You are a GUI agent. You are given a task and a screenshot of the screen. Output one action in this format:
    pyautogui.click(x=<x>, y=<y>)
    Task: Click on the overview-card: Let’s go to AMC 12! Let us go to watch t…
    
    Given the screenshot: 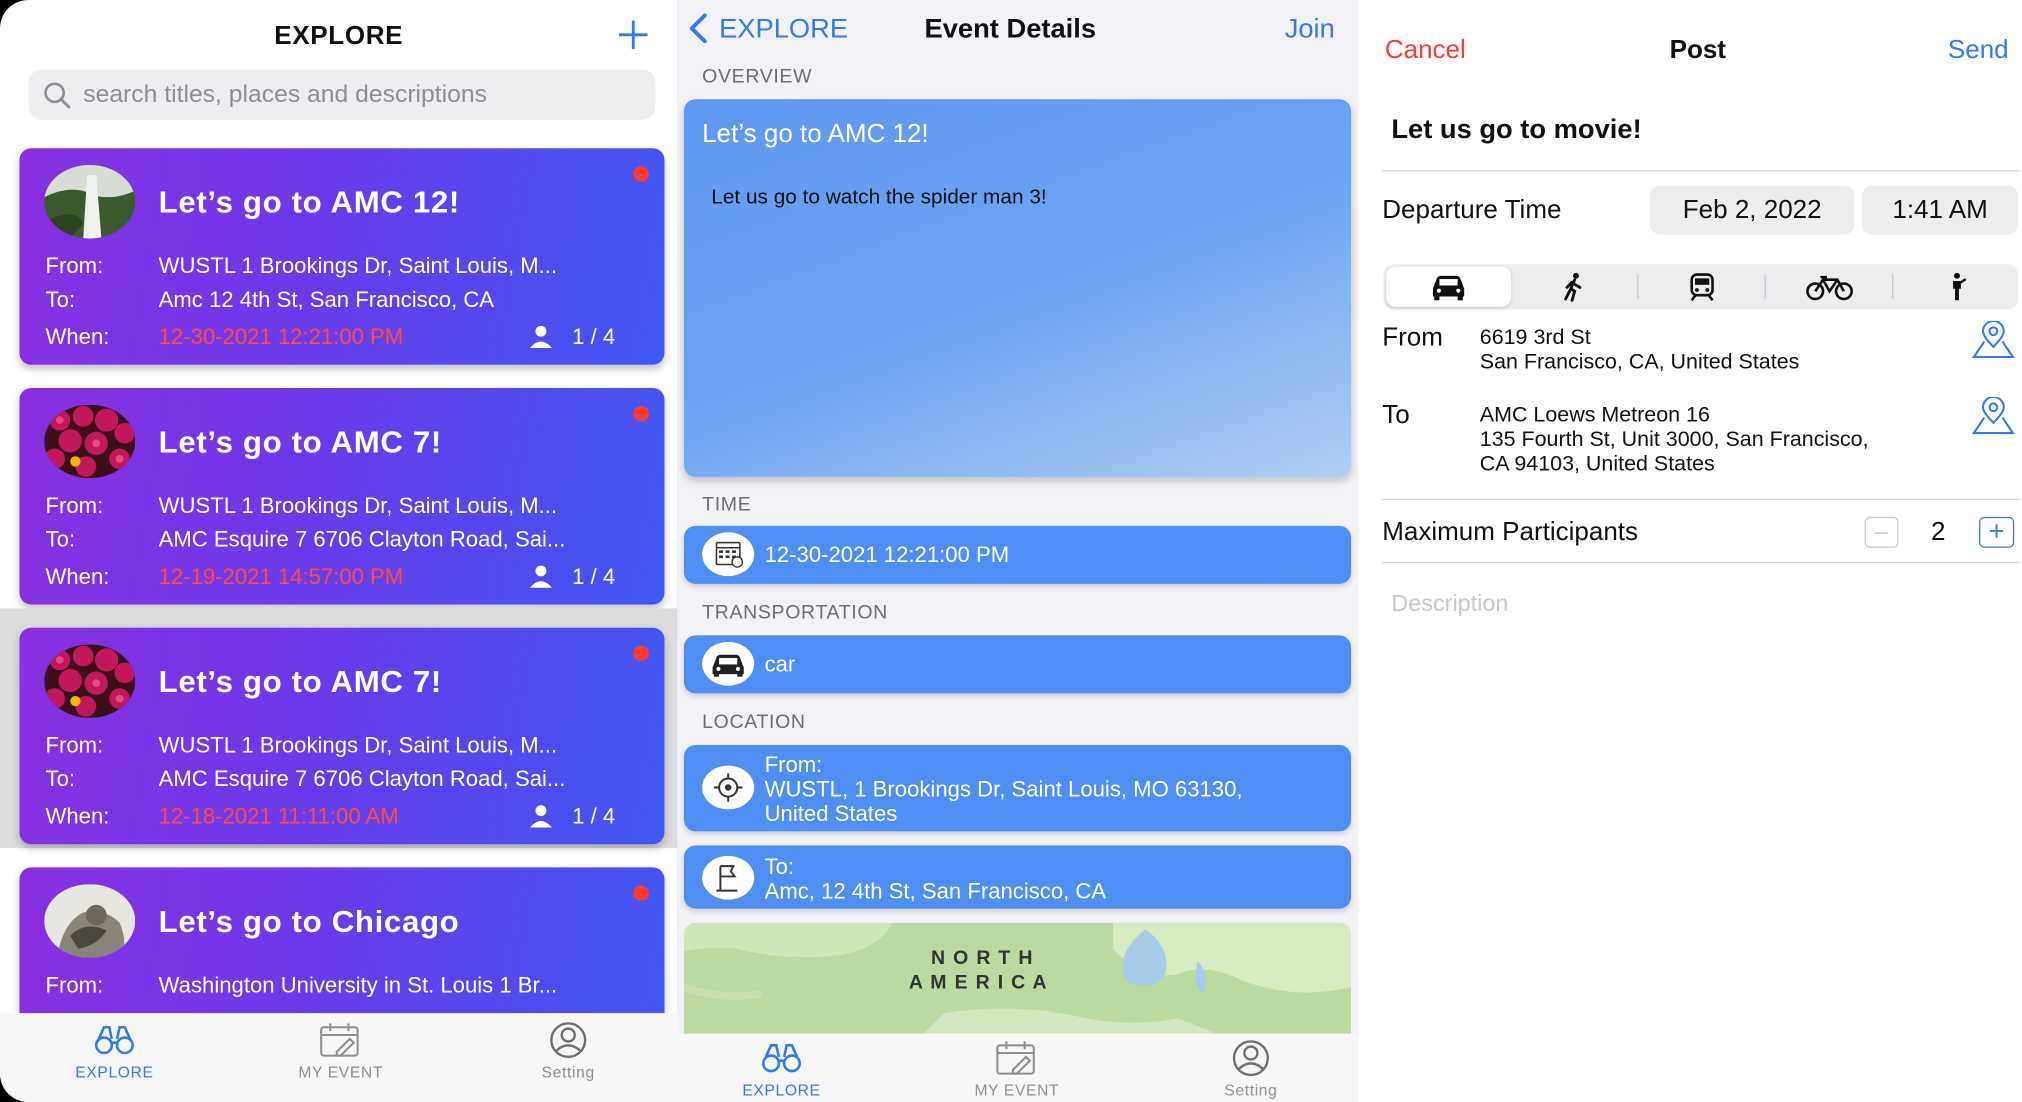 What is the action you would take?
    pyautogui.click(x=1017, y=288)
    